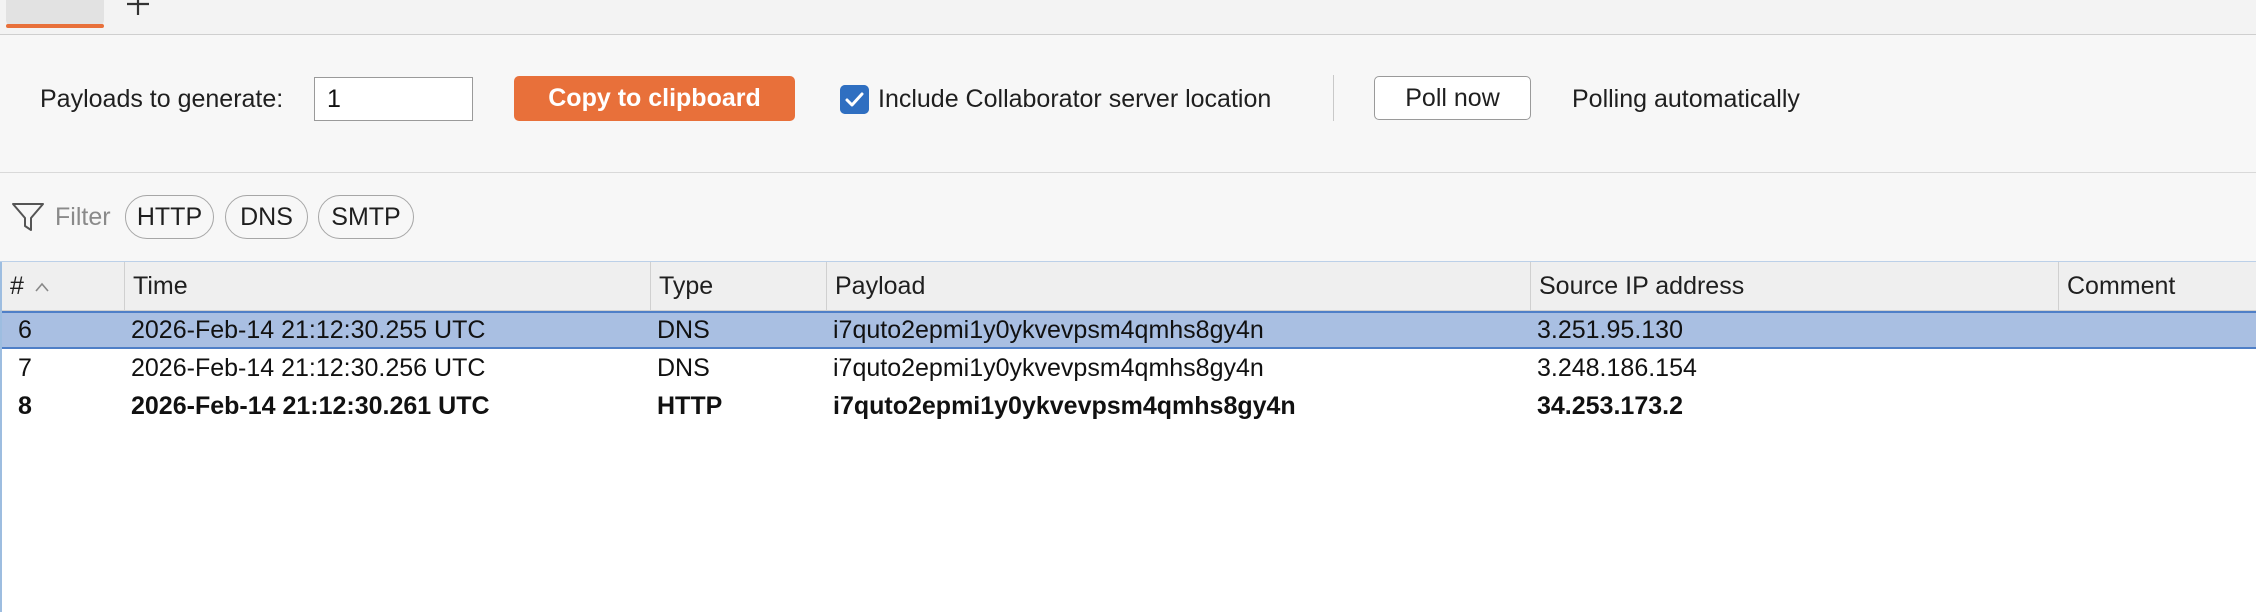 This screenshot has width=2256, height=612. Describe the element at coordinates (854, 99) in the screenshot. I see `include-location-checkbox` at that location.